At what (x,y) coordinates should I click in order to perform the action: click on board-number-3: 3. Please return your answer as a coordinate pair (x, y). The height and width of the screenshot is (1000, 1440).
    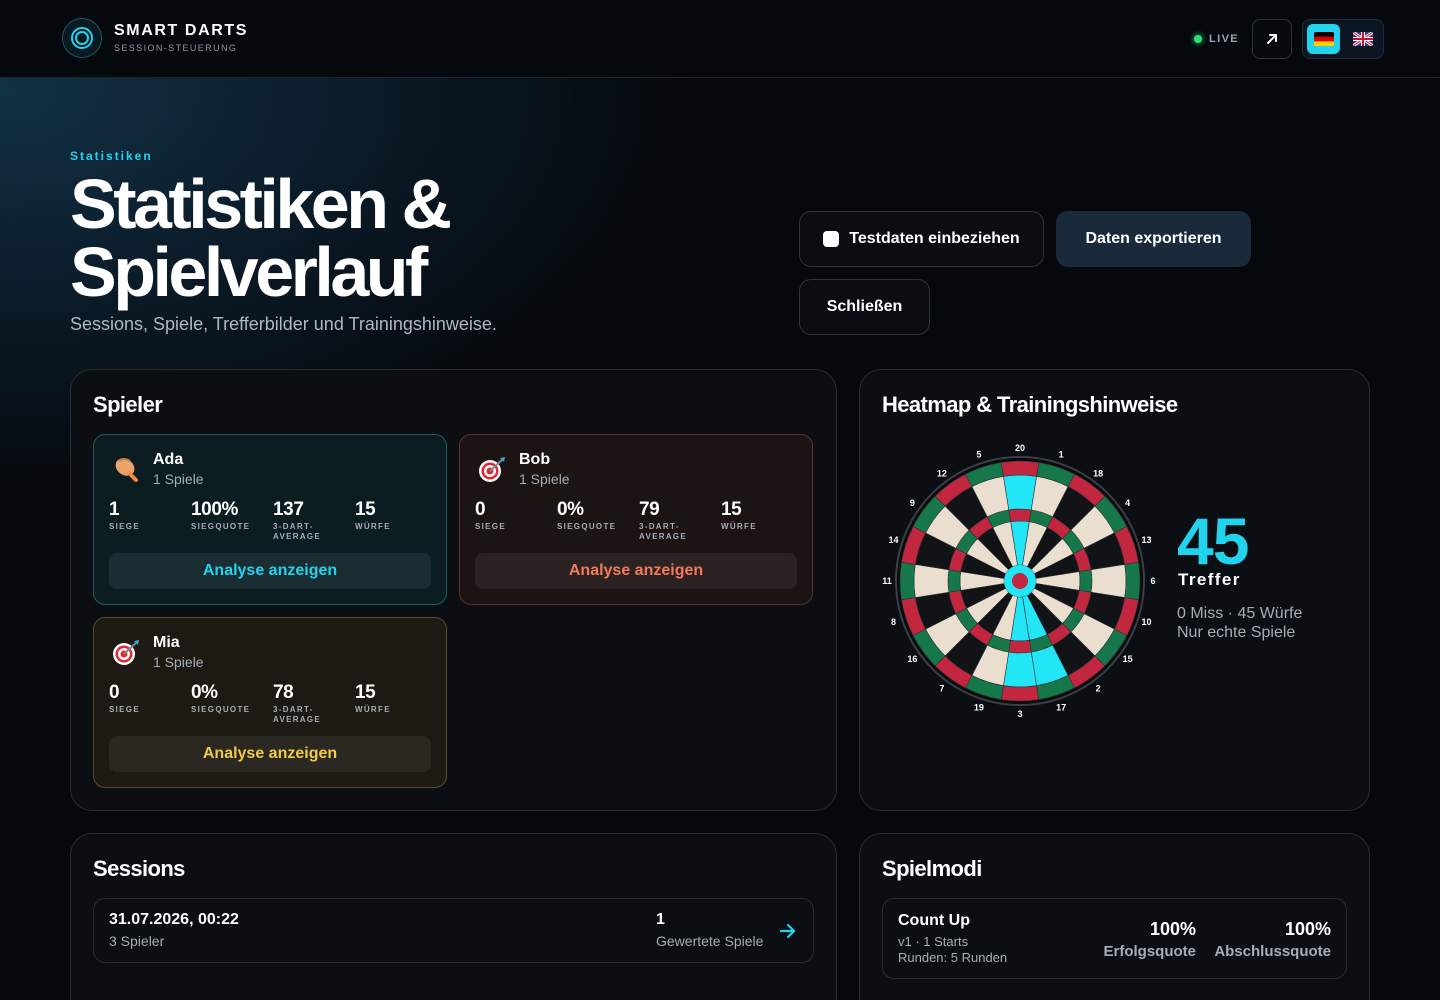
    Looking at the image, I should click on (1019, 714).